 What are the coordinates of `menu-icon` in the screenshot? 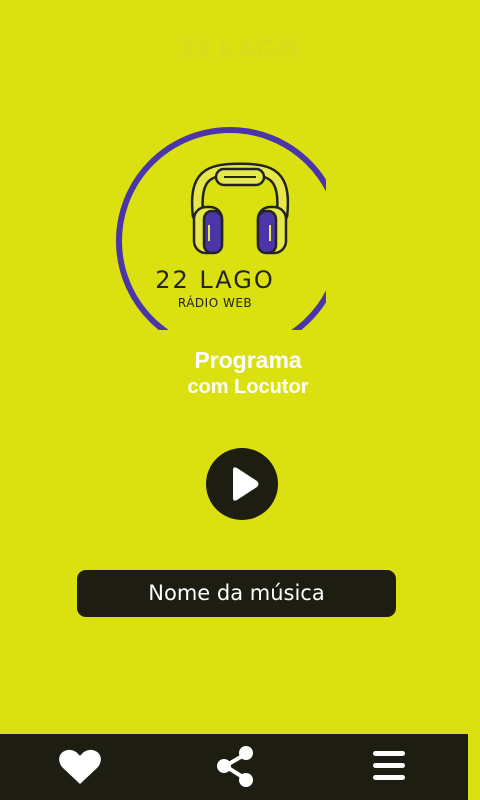 It's located at (389, 765).